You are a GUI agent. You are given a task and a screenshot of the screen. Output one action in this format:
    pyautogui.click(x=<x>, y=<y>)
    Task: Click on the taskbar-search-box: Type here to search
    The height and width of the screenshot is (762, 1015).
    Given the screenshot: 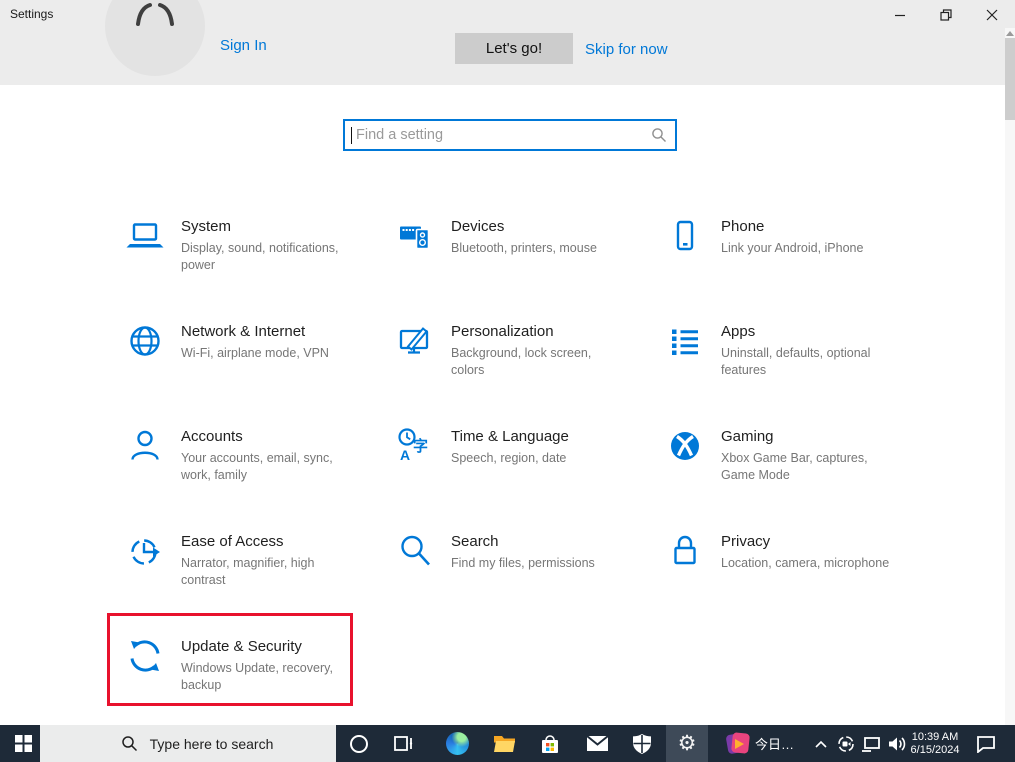 What is the action you would take?
    pyautogui.click(x=188, y=743)
    